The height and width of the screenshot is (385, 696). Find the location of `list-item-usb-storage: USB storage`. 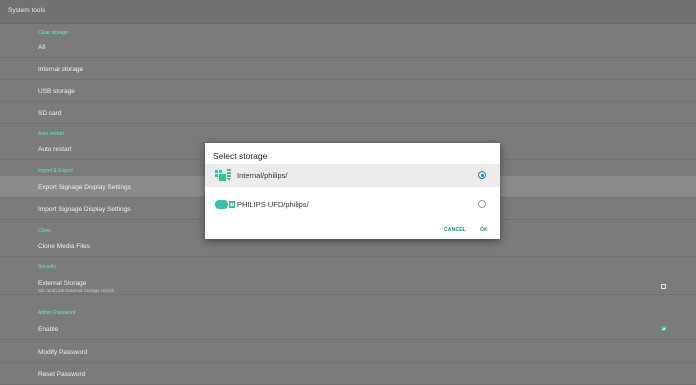

list-item-usb-storage: USB storage is located at coordinates (348, 91).